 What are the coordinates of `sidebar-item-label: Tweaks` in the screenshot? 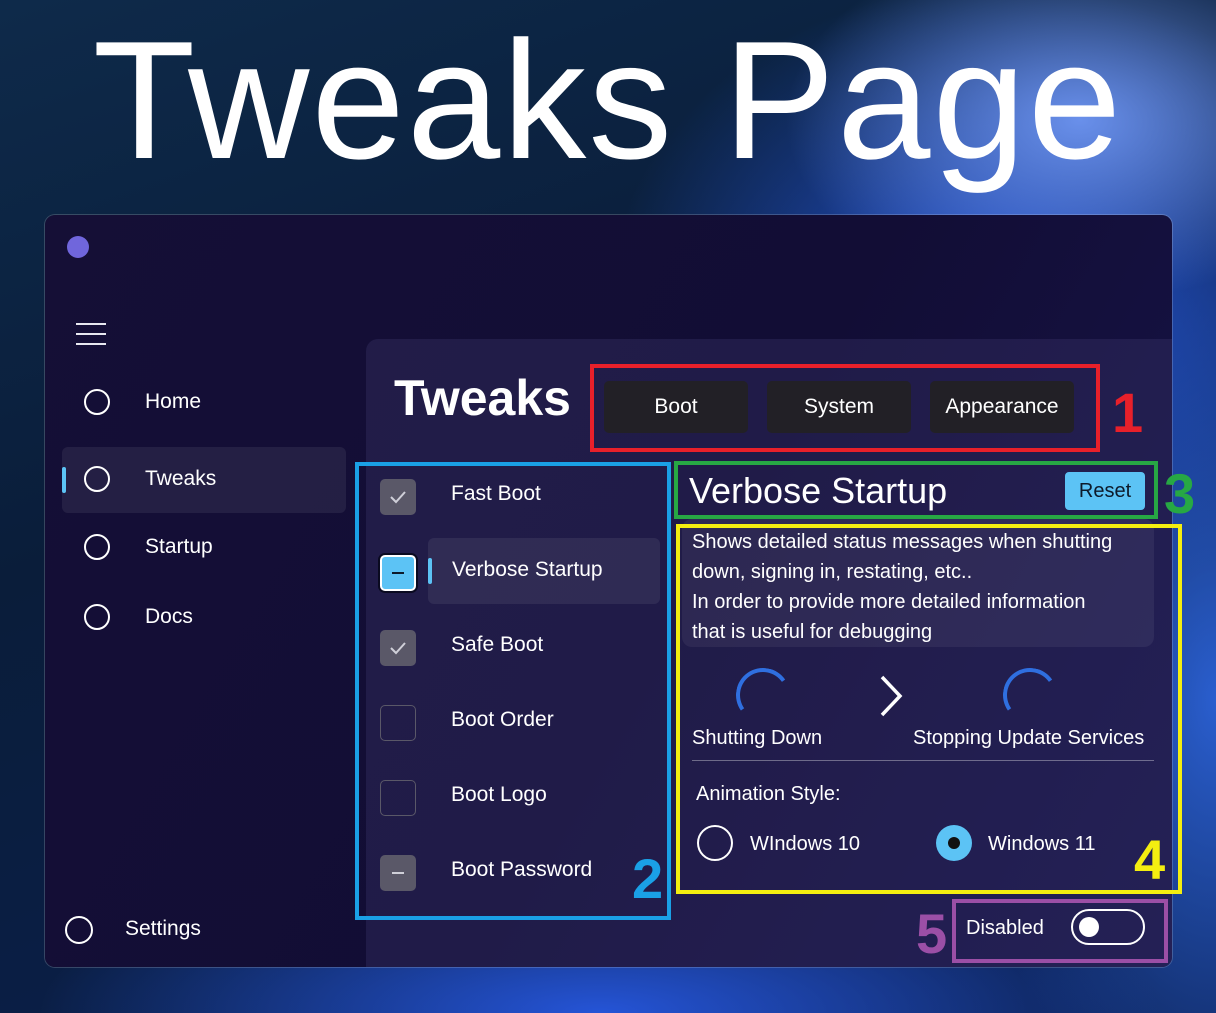 It's located at (181, 478).